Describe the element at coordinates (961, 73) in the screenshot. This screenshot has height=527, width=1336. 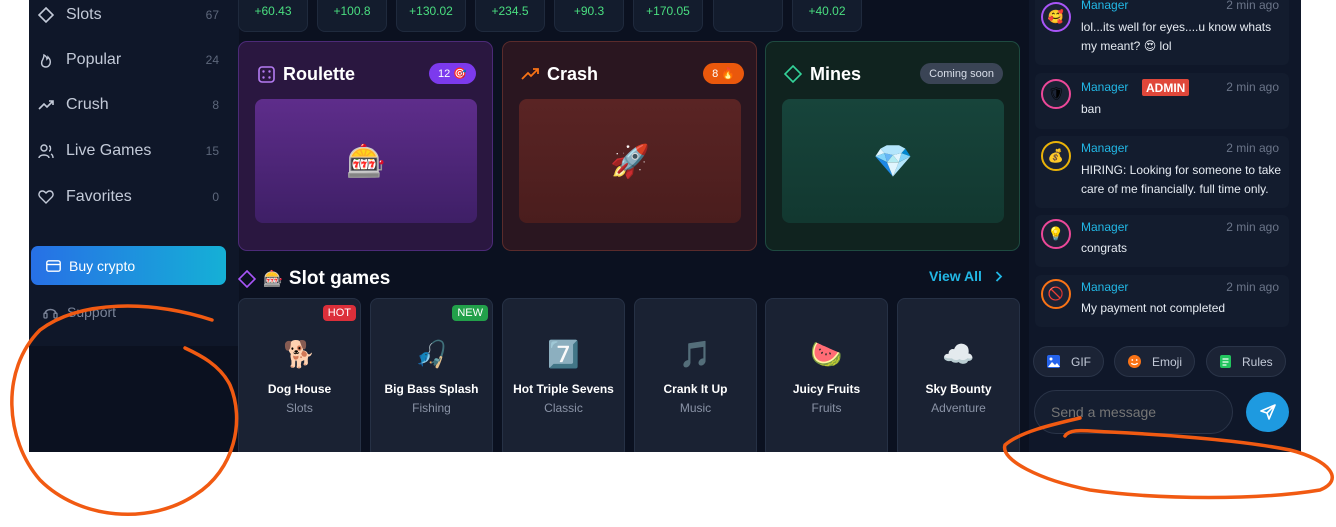
I see `coming-soon-badge: Coming soon` at that location.